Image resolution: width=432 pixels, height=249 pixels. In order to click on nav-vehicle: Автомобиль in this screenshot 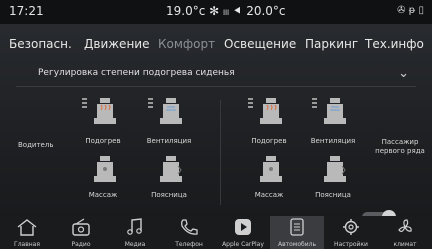, I will do `click(297, 232)`.